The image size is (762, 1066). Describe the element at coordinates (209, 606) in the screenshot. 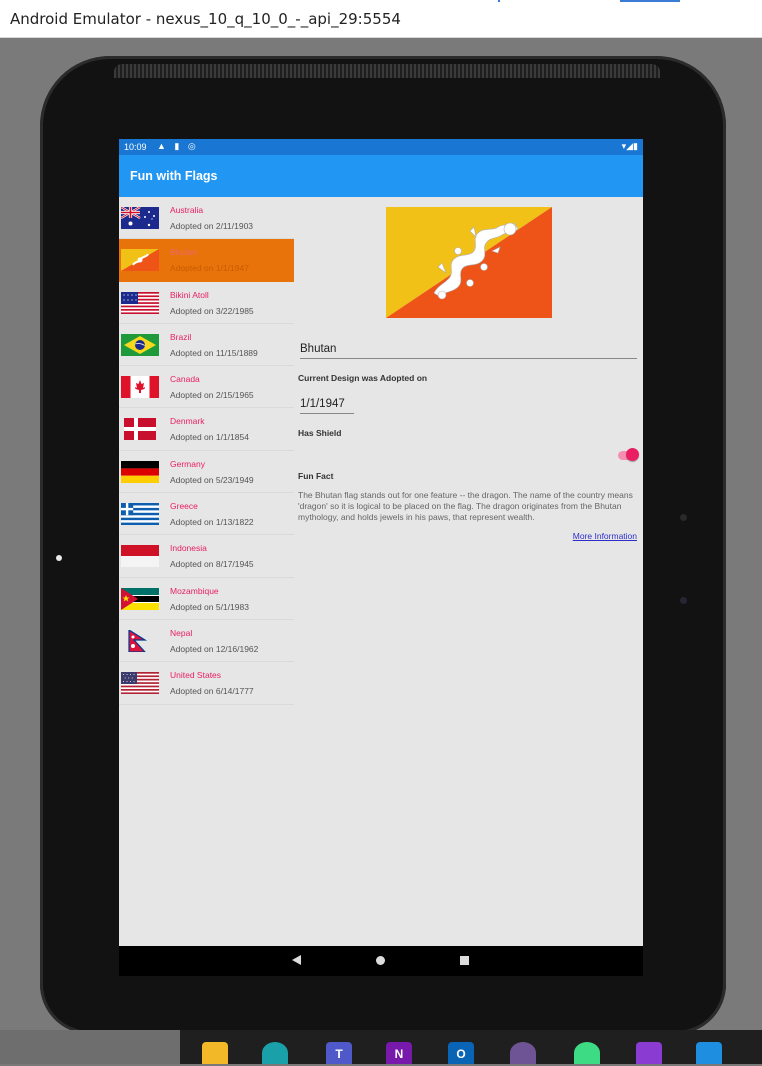

I see `adopted-date: Adopted on 5/1/1983` at that location.